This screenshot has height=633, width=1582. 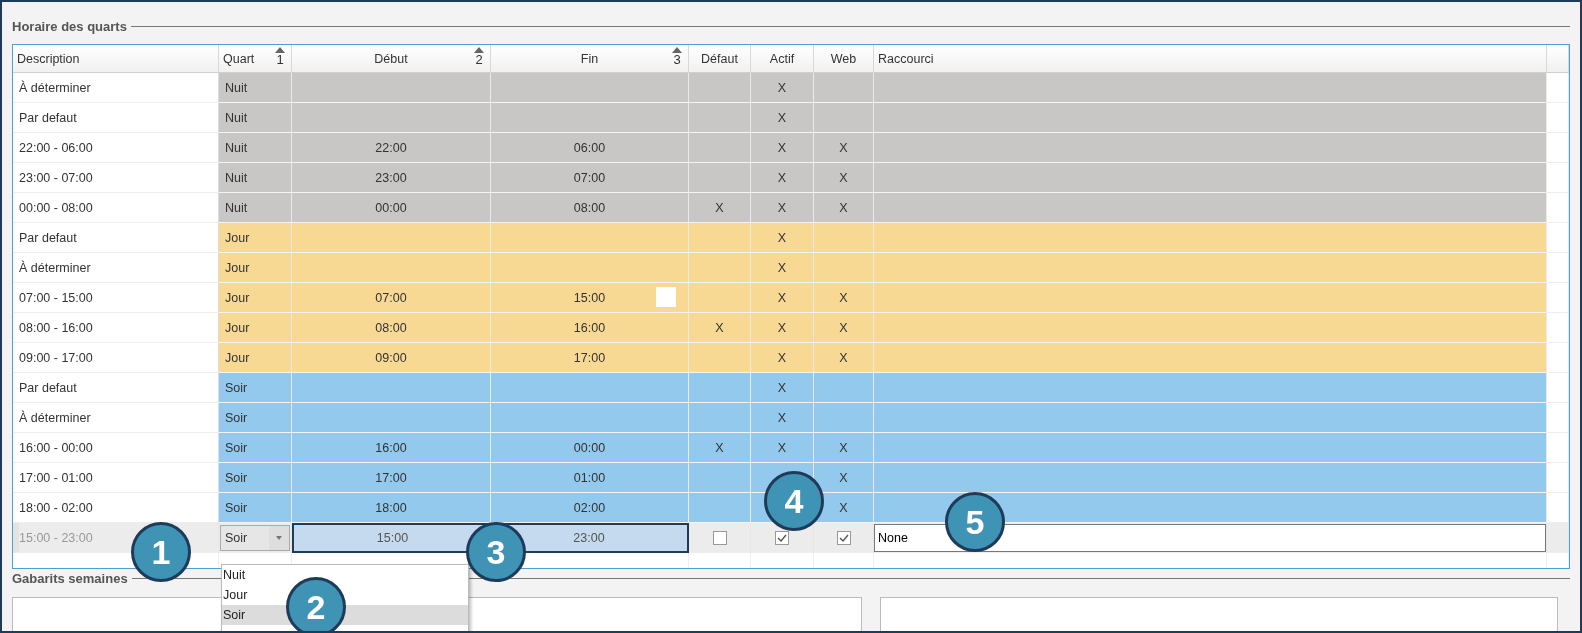 I want to click on table-cell: 00:00 - 08:00, so click(x=116, y=208).